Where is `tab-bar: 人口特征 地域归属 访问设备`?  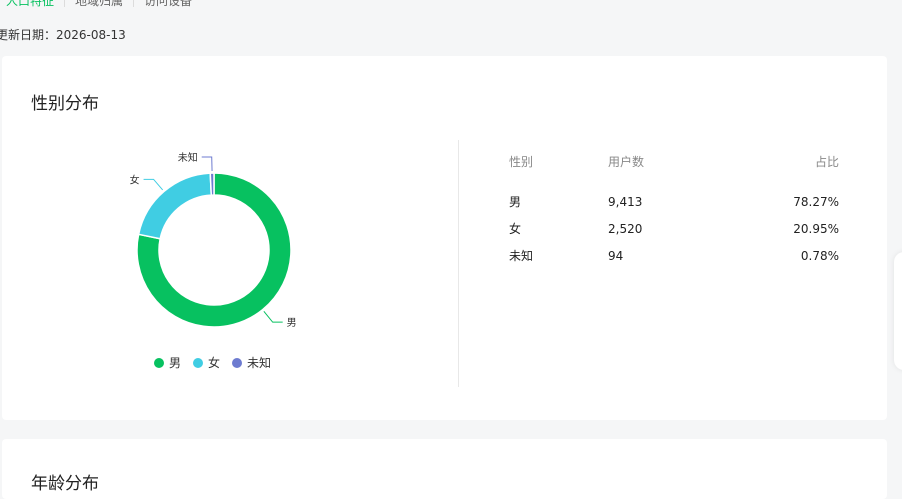
tab-bar: 人口特征 地域归属 访问设备 is located at coordinates (101, 4).